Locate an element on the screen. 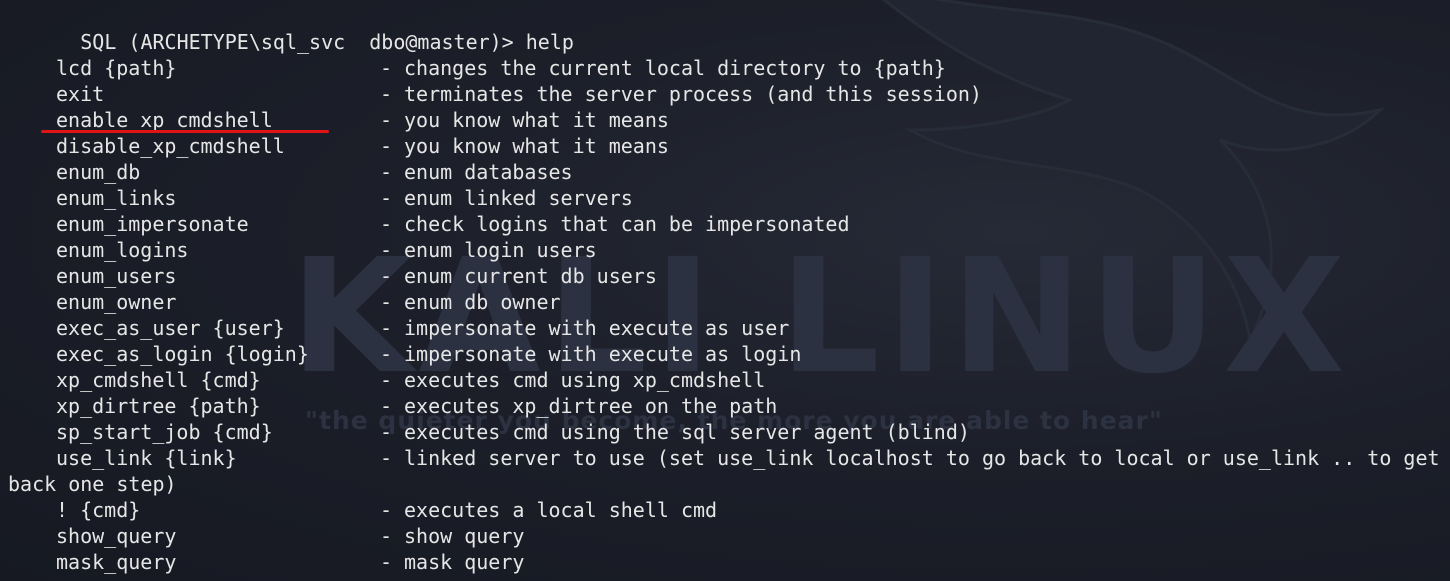 The image size is (1450, 581). help-entry: enum_logins - enum login users is located at coordinates (728, 250).